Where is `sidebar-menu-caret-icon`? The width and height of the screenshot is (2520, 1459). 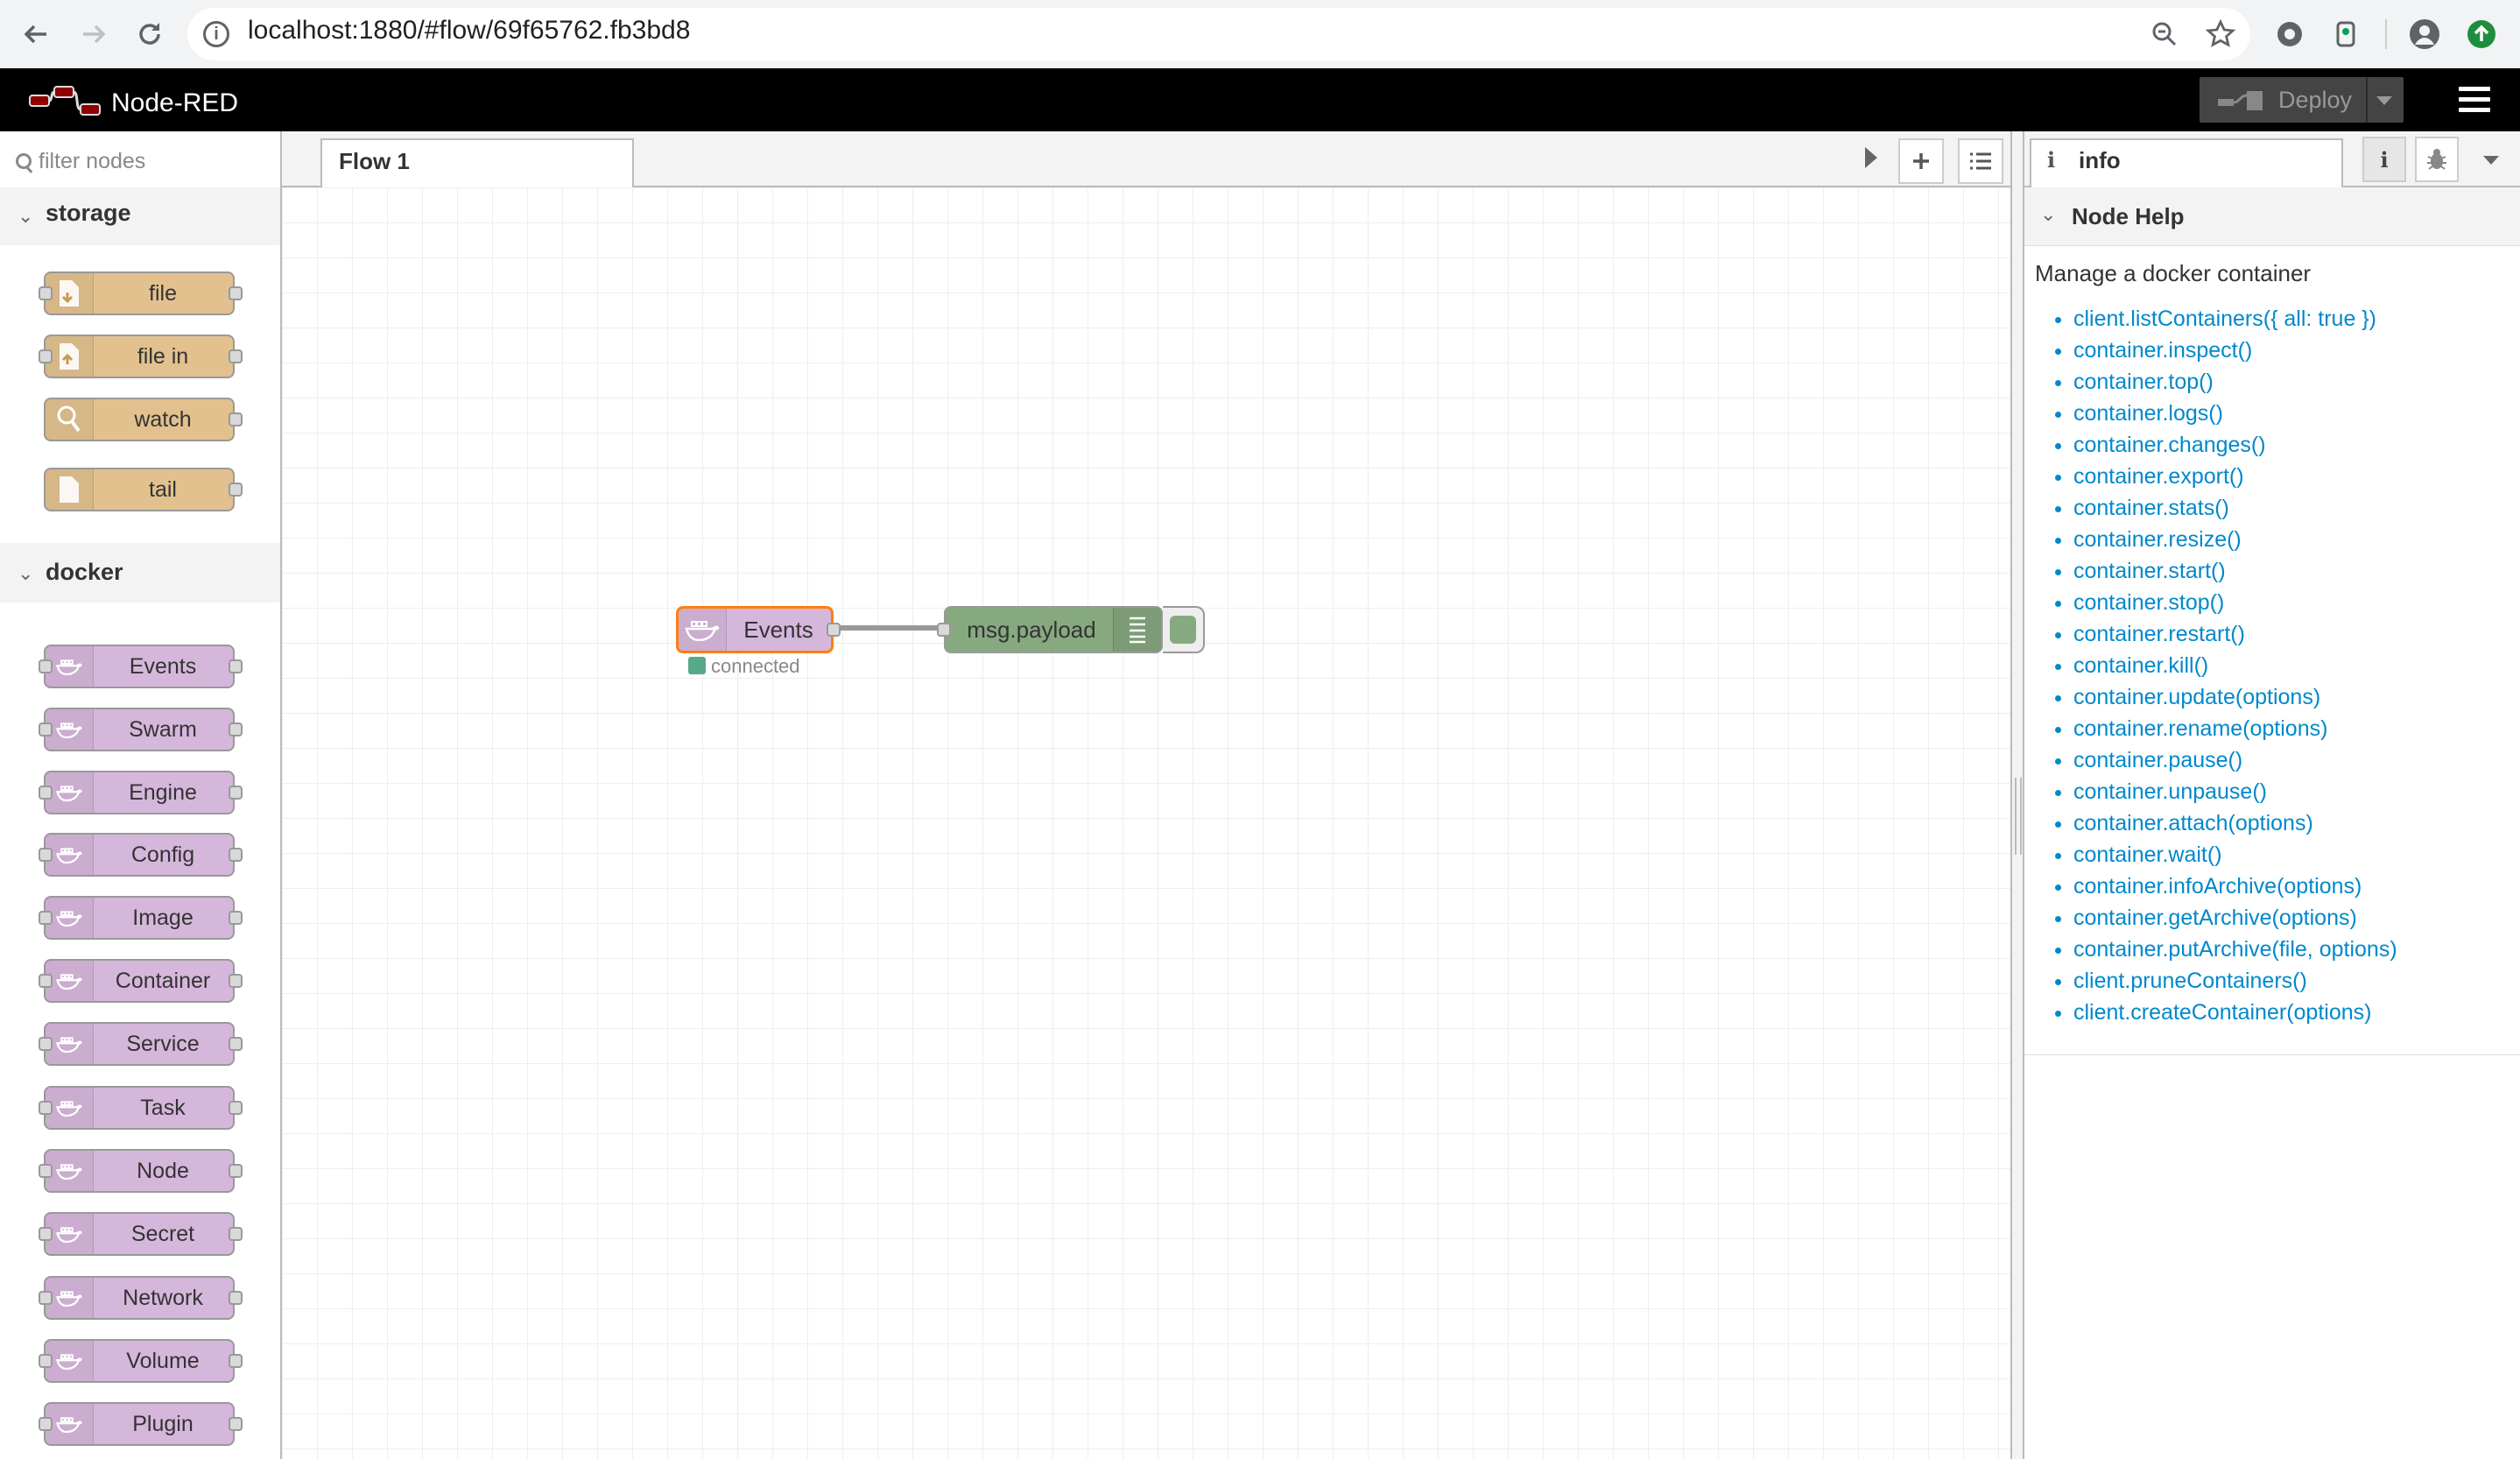
sidebar-menu-caret-icon is located at coordinates (2491, 160).